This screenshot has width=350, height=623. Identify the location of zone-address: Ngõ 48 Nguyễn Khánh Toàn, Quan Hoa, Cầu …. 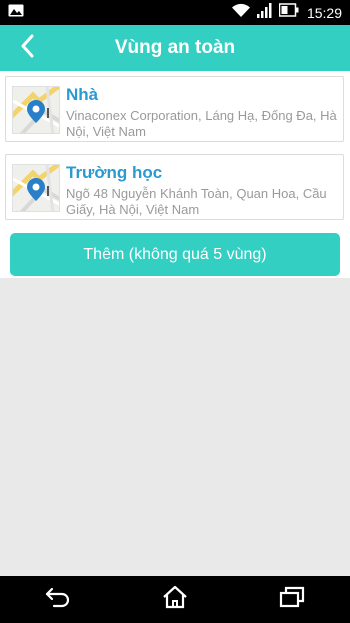
(196, 201).